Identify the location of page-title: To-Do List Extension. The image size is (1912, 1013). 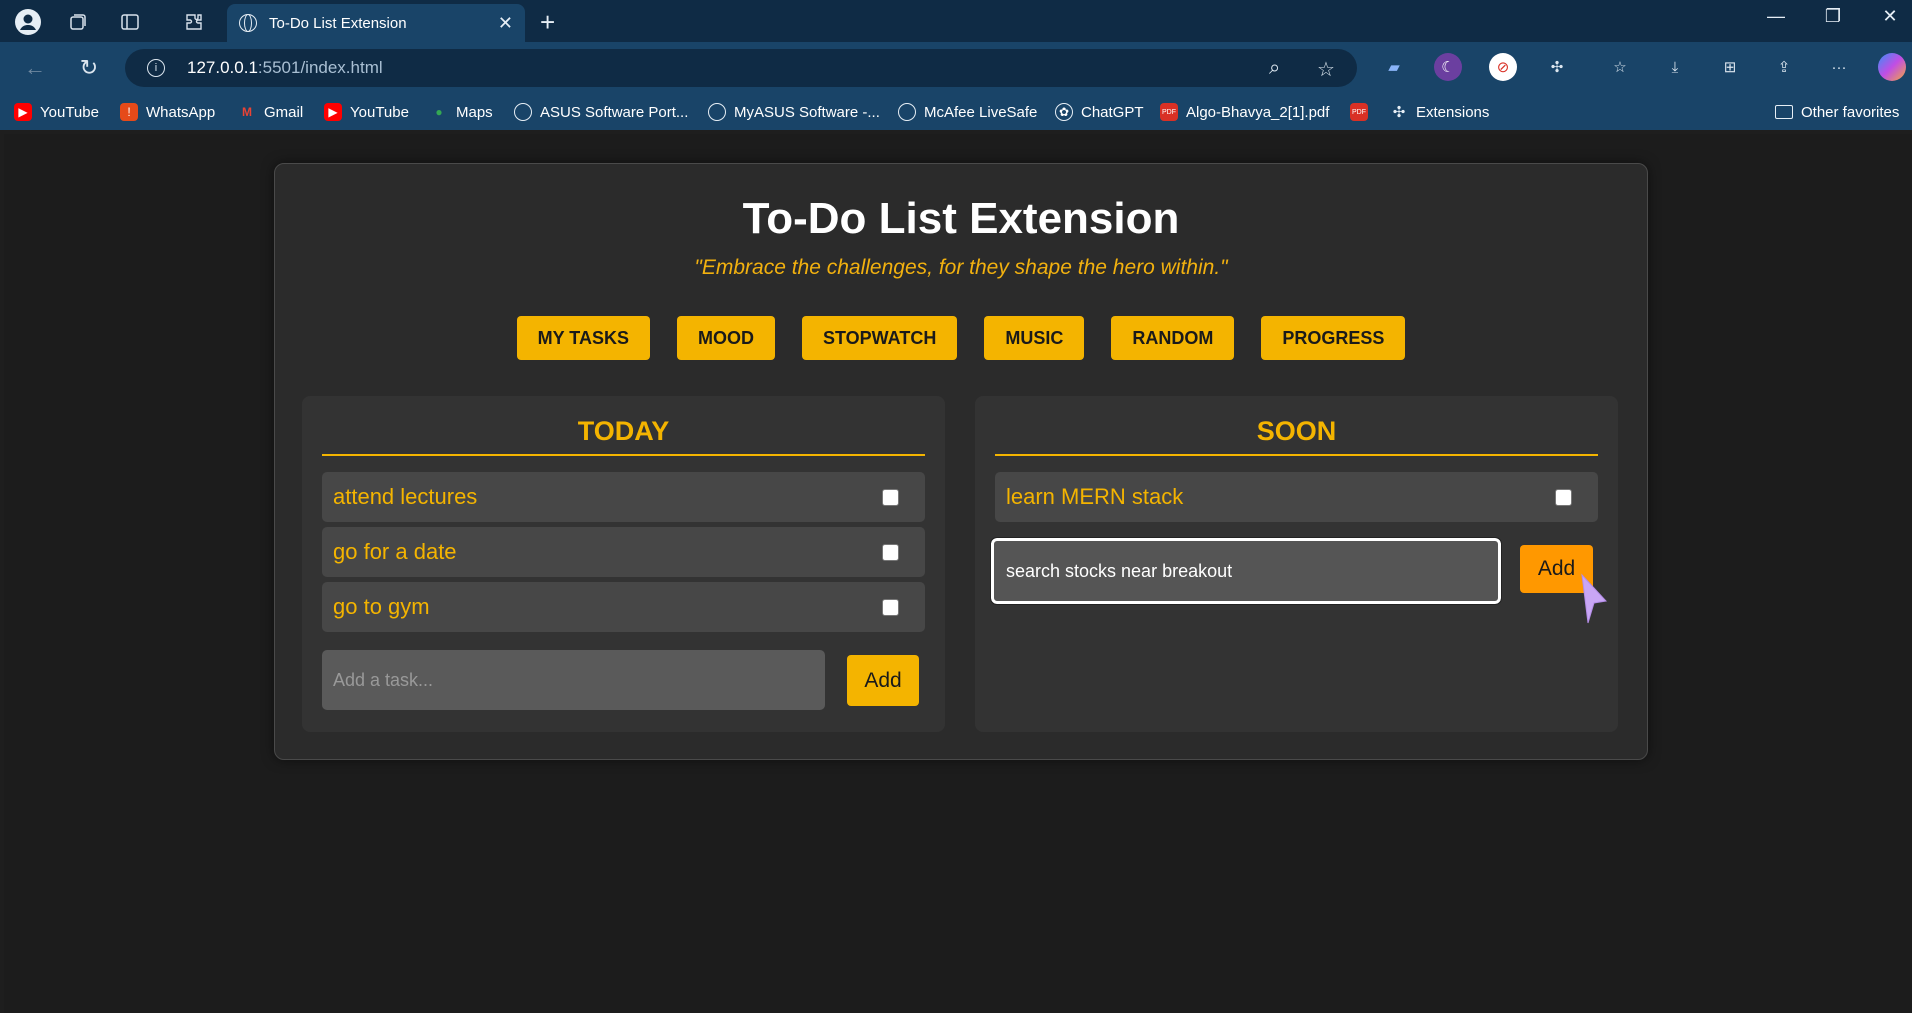
(961, 218).